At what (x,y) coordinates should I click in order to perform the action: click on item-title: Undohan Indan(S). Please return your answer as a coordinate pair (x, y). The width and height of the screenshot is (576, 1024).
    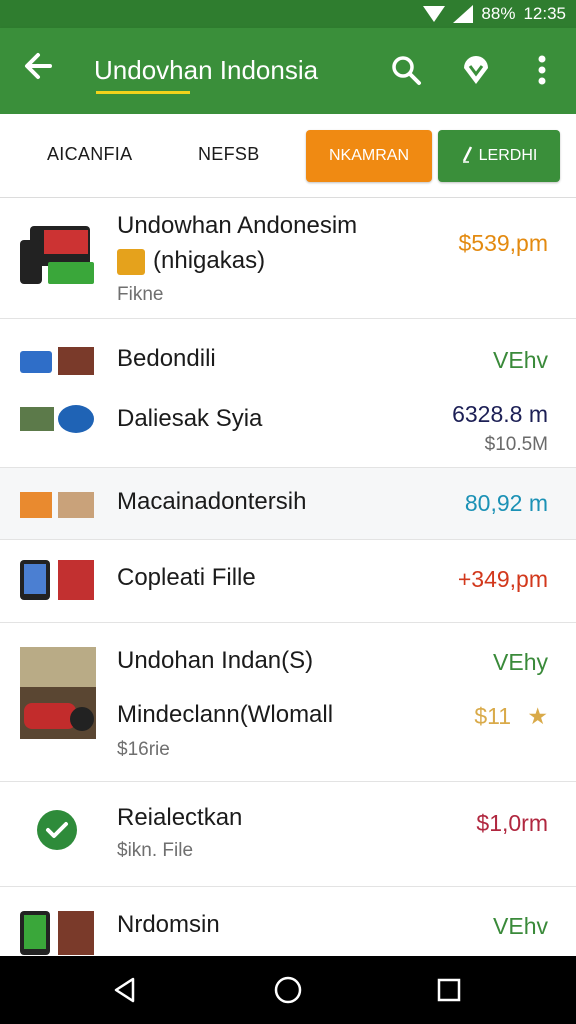
    Looking at the image, I should click on (215, 660).